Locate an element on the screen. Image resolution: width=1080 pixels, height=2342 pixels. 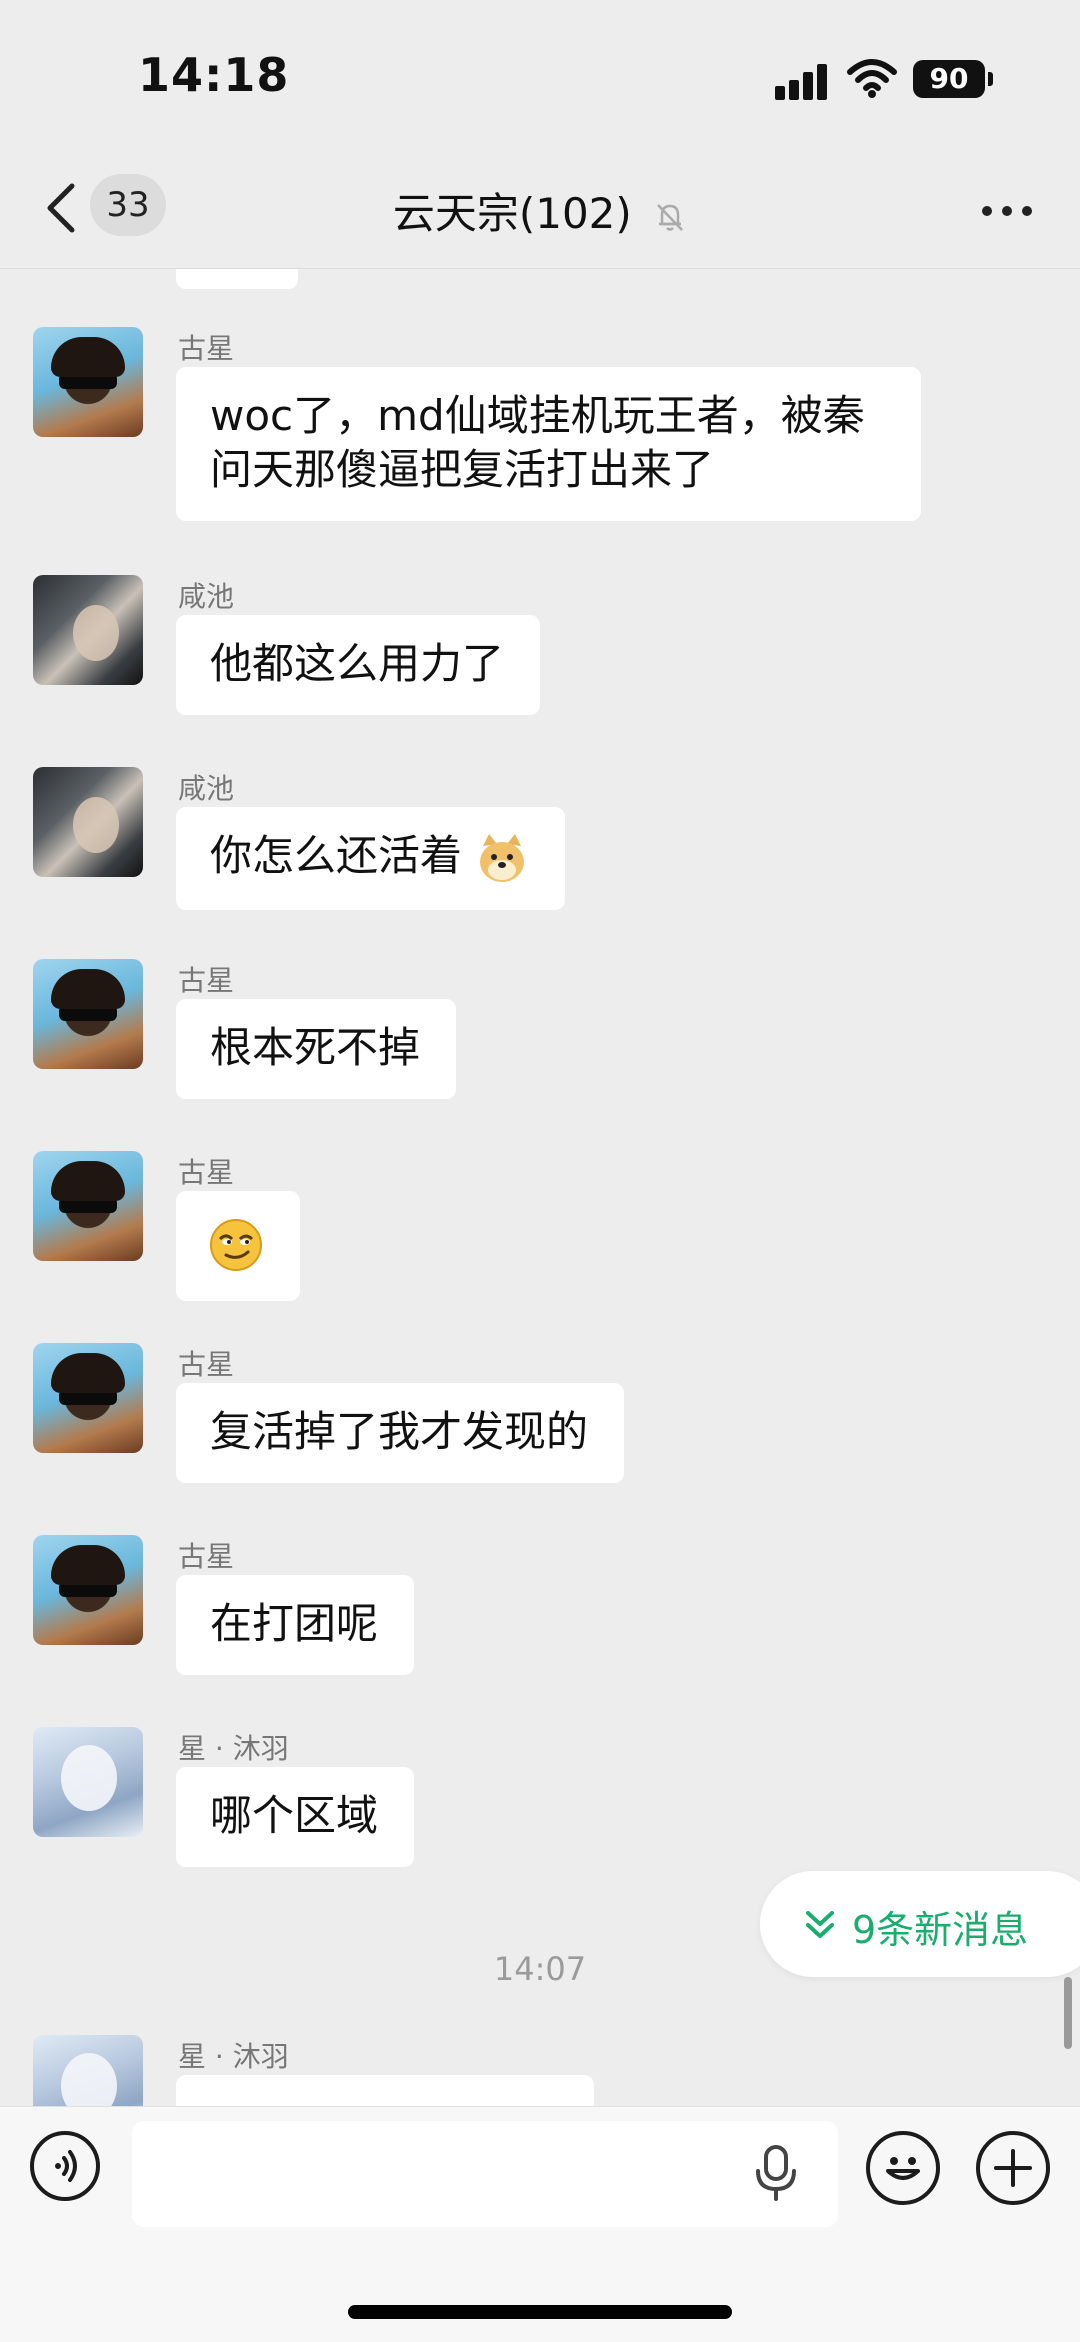
wifi-icon is located at coordinates (872, 78).